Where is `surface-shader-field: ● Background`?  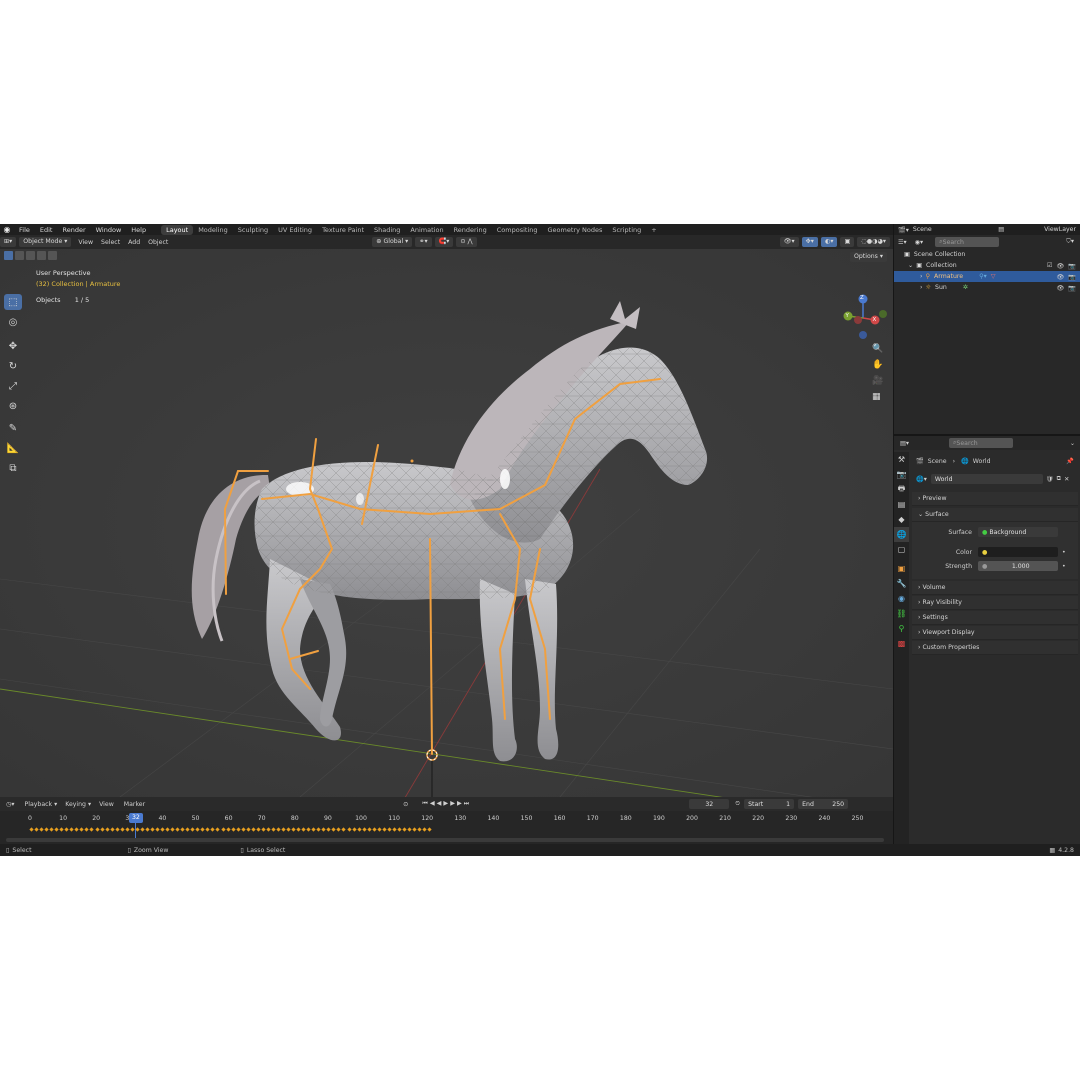 surface-shader-field: ● Background is located at coordinates (1018, 532).